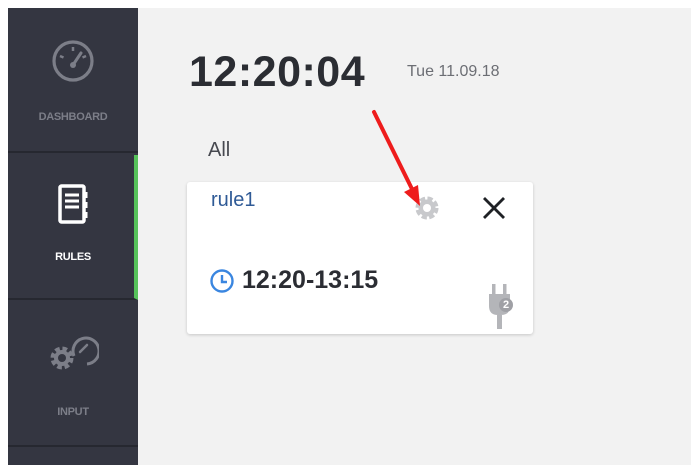 The height and width of the screenshot is (465, 691). What do you see at coordinates (310, 280) in the screenshot?
I see `time-range-text: 12:20-13:15` at bounding box center [310, 280].